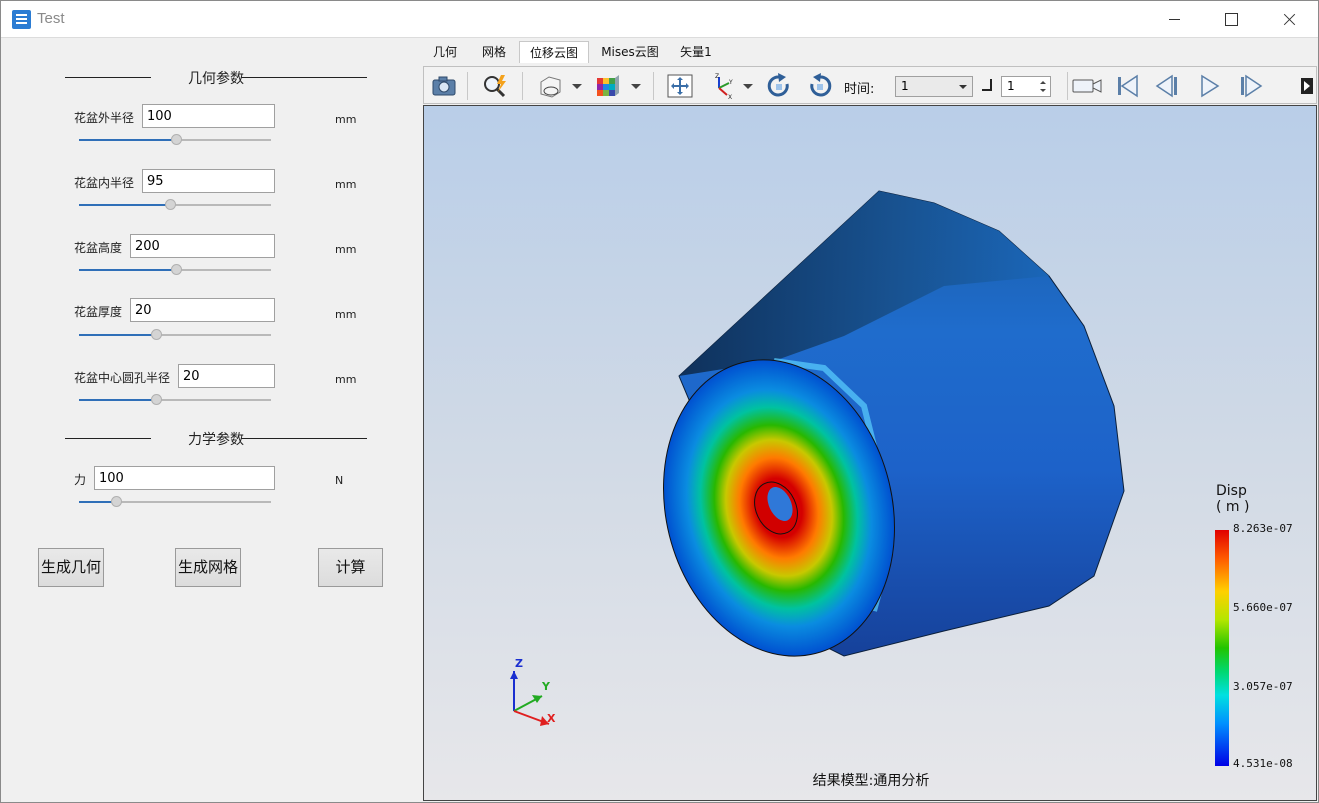 The height and width of the screenshot is (803, 1319). I want to click on toolbar-overflow-icon, so click(1307, 86).